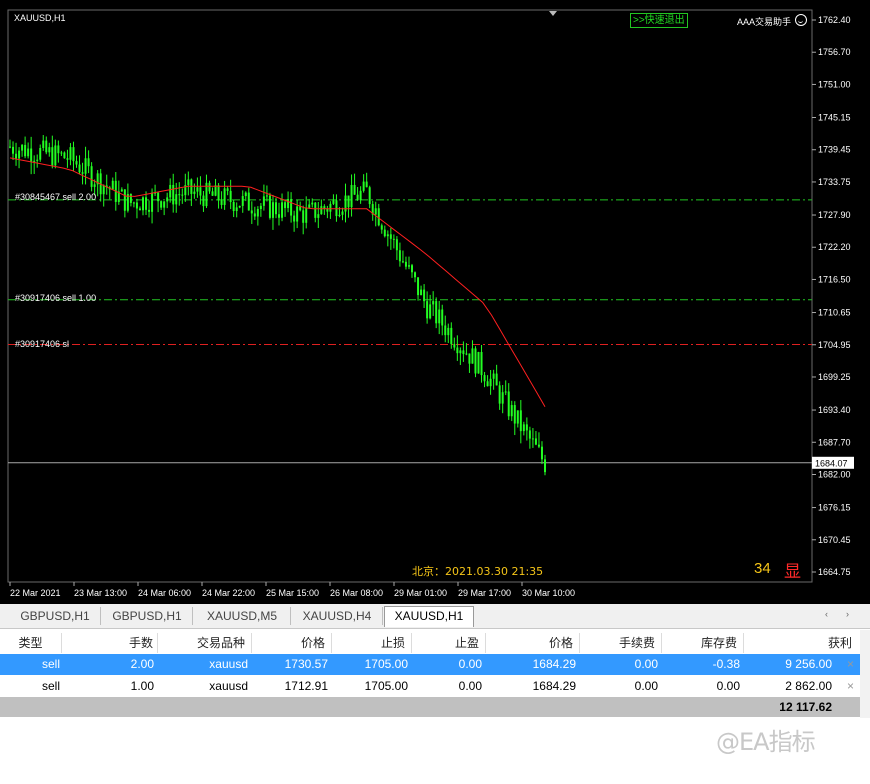  I want to click on tab-xauusd-m5: XAUUSD,M5, so click(242, 616).